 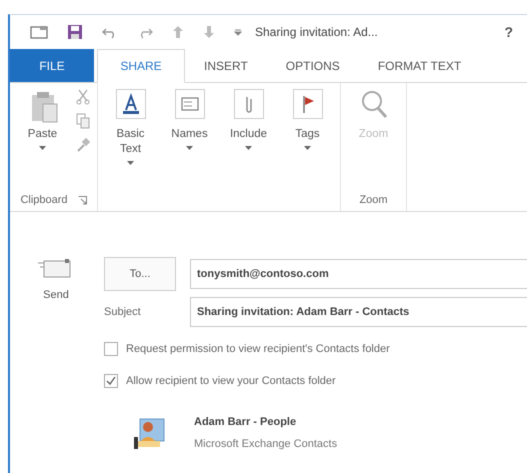 I want to click on dialog-launcher-icon, so click(x=82, y=200).